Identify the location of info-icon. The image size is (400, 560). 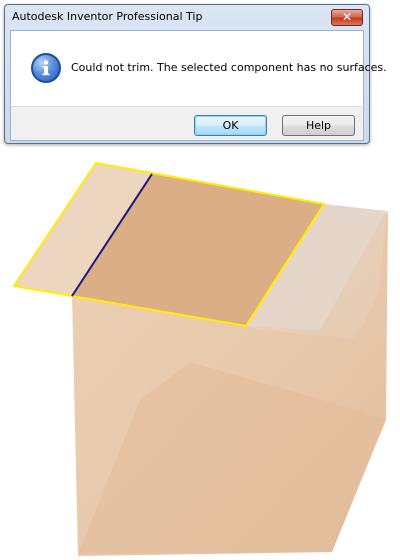
(46, 68).